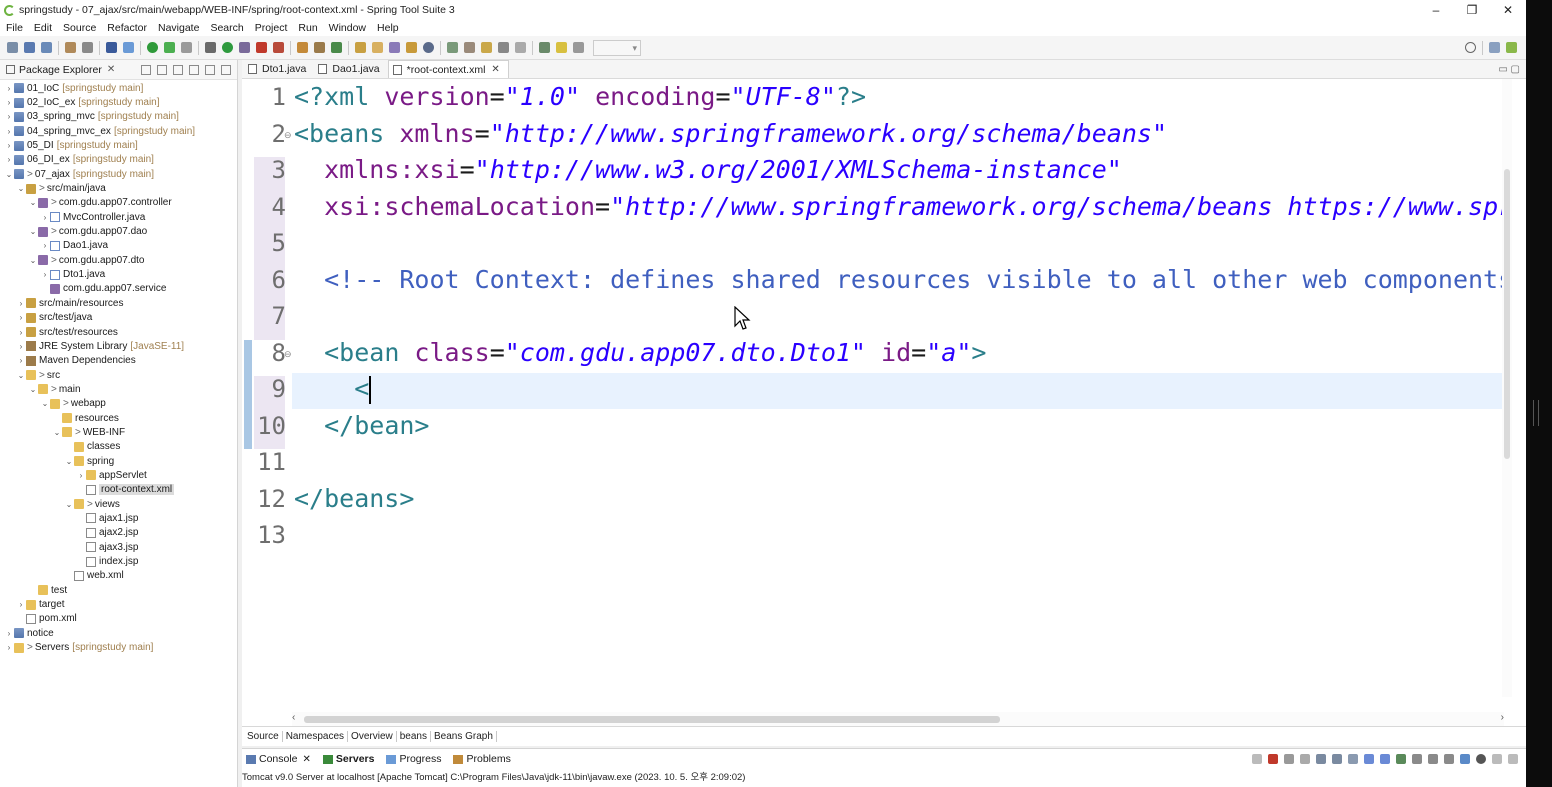 This screenshot has width=1552, height=787. I want to click on open-resource-icon, so click(377, 47).